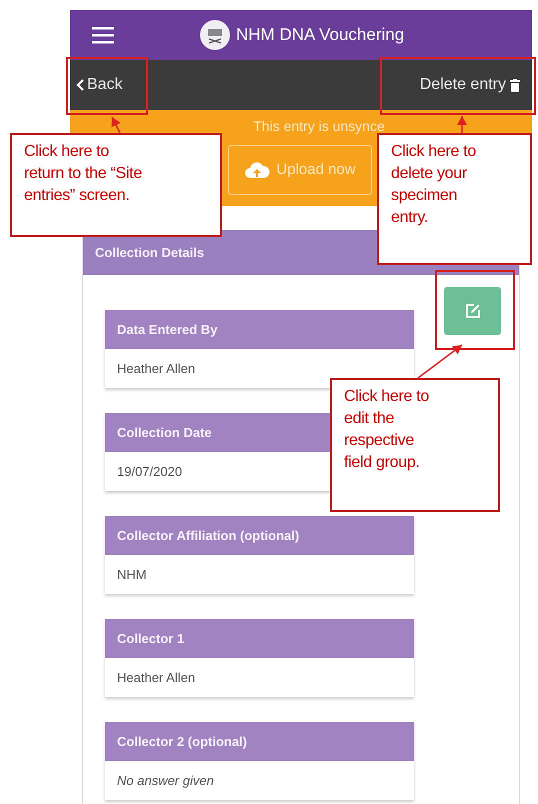 This screenshot has height=804, width=538. What do you see at coordinates (83, 174) in the screenshot?
I see `callout-text: Click here to return to the “Site entries” screen.` at bounding box center [83, 174].